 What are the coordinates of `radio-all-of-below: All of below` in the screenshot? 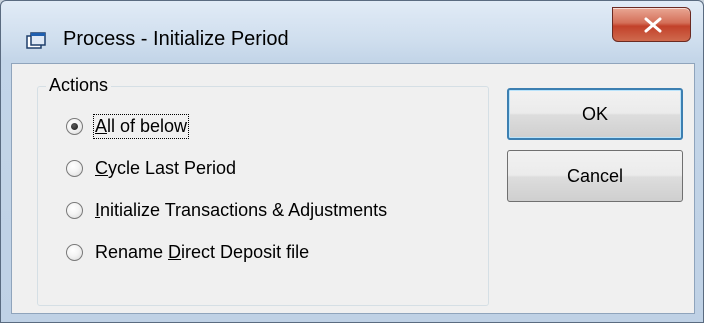 It's located at (128, 126).